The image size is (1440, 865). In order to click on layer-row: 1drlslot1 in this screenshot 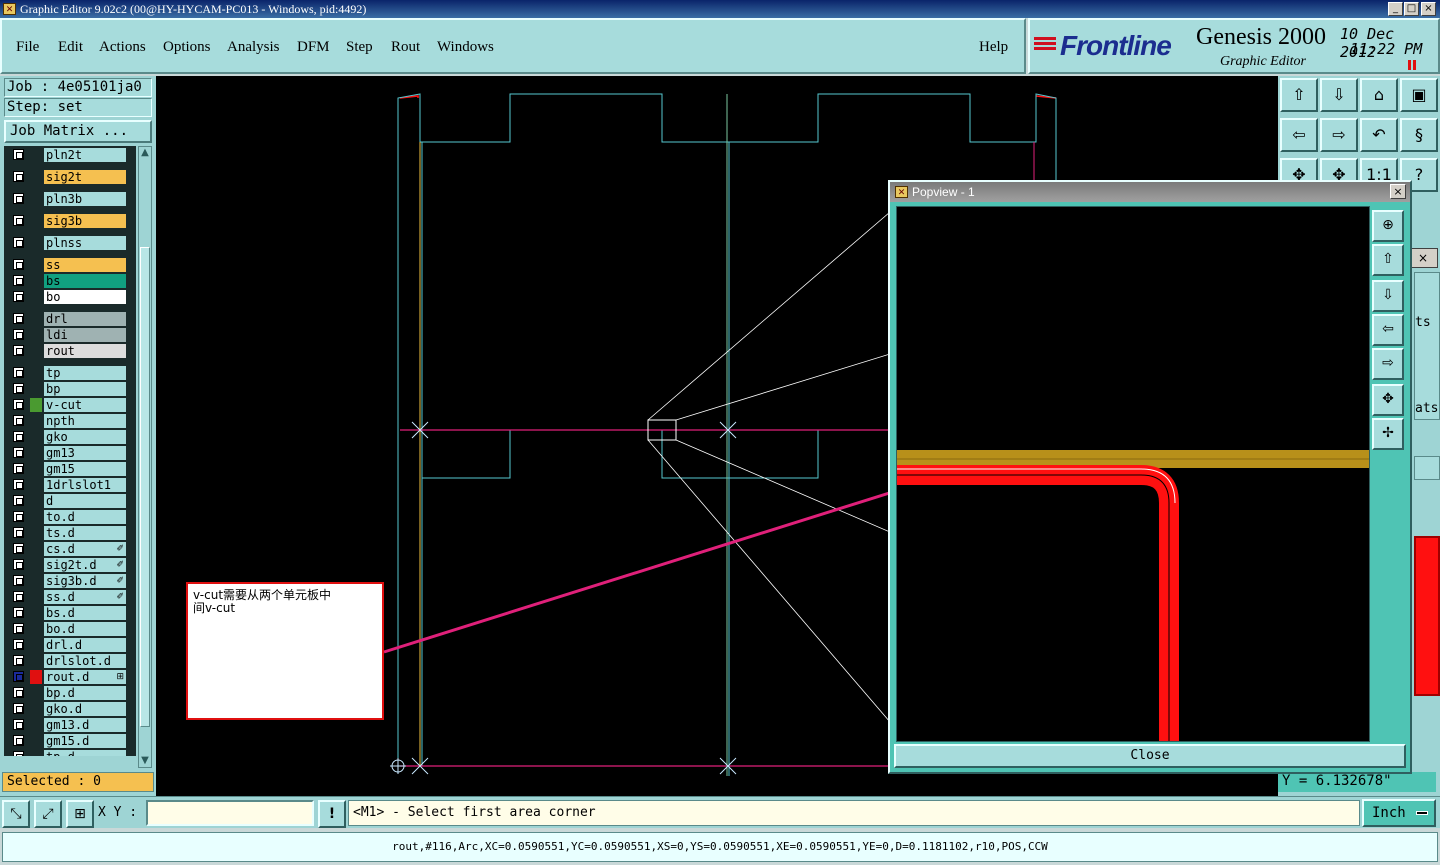, I will do `click(67, 485)`.